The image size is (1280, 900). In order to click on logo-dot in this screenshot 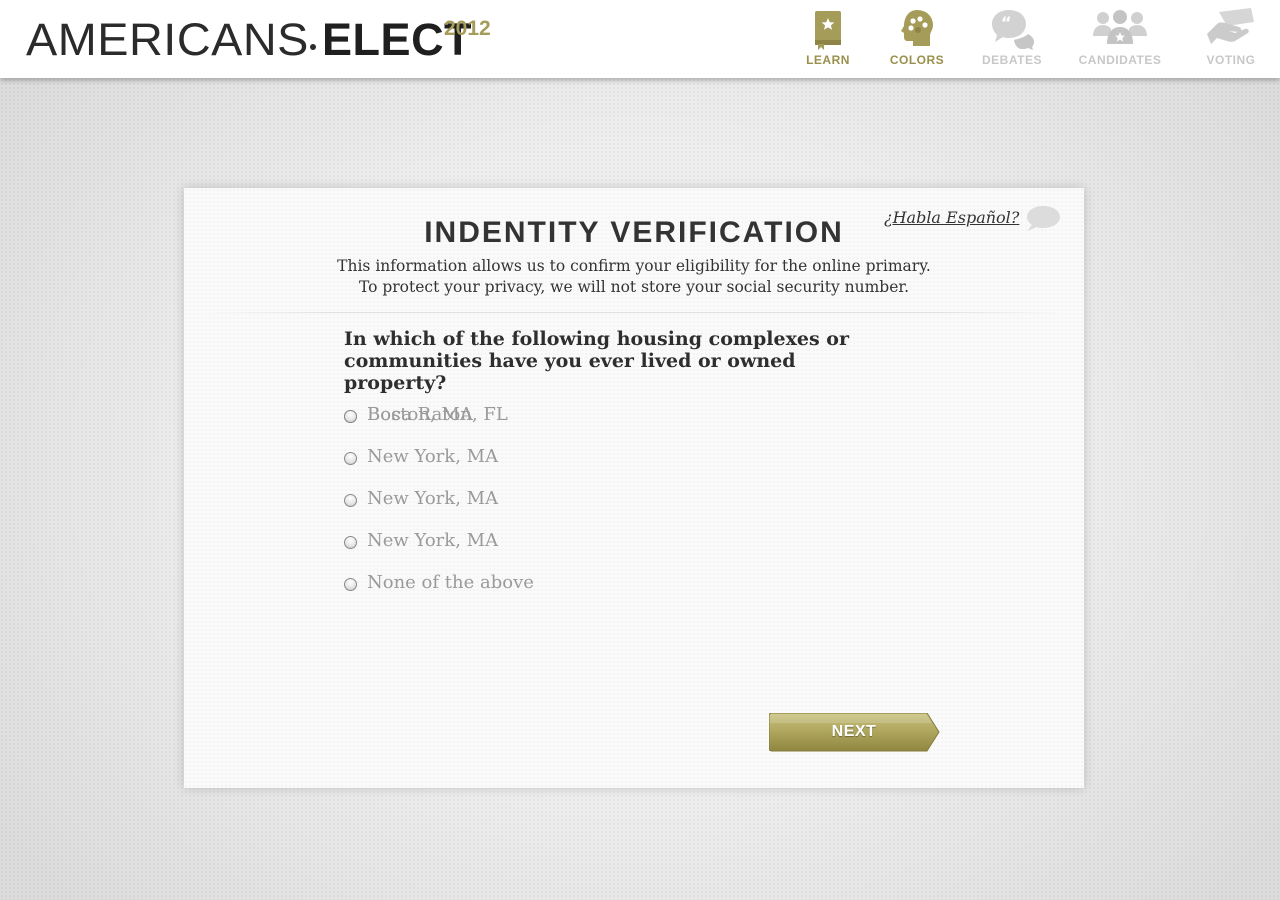, I will do `click(313, 46)`.